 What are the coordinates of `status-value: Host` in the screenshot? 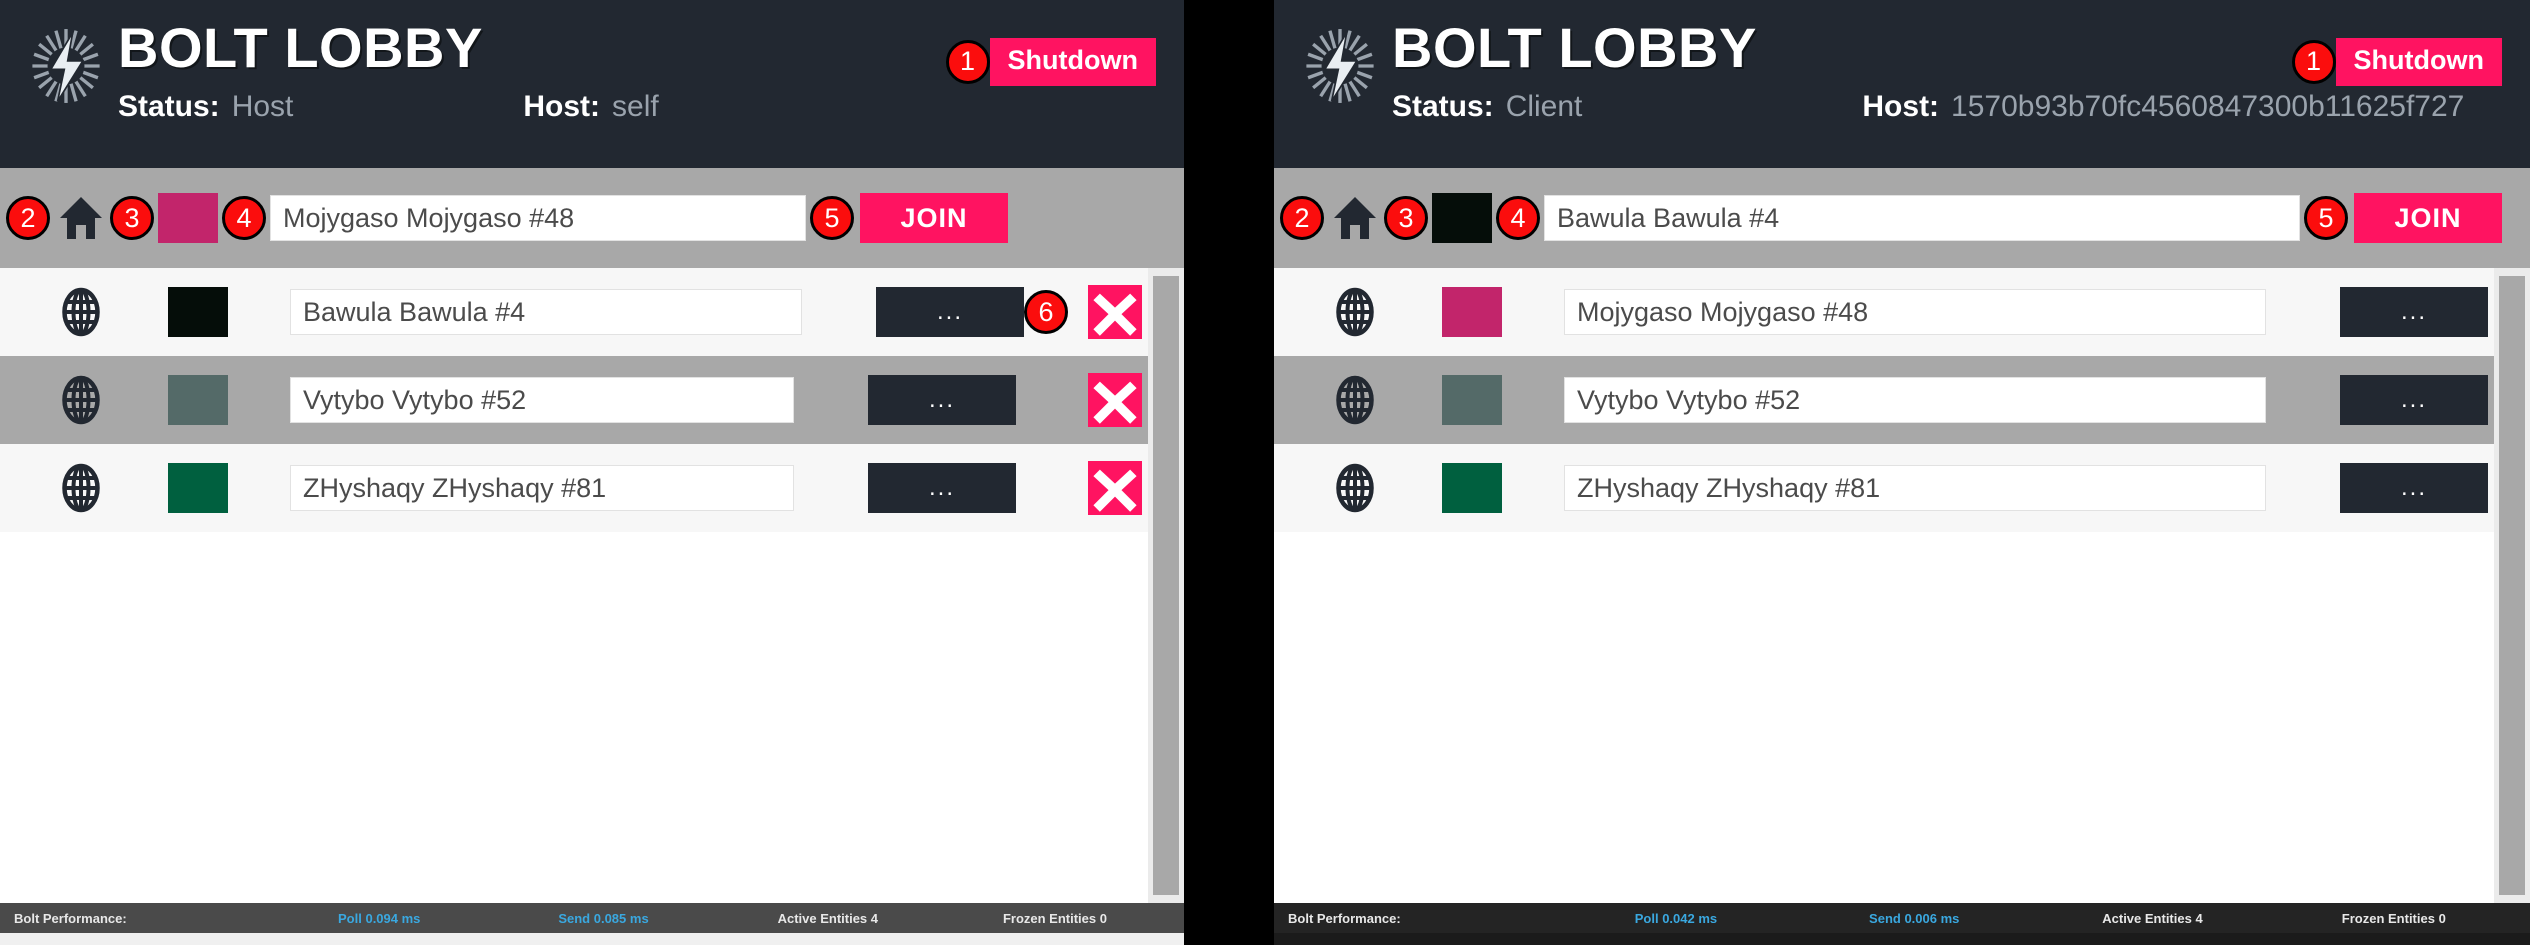 It's located at (262, 106).